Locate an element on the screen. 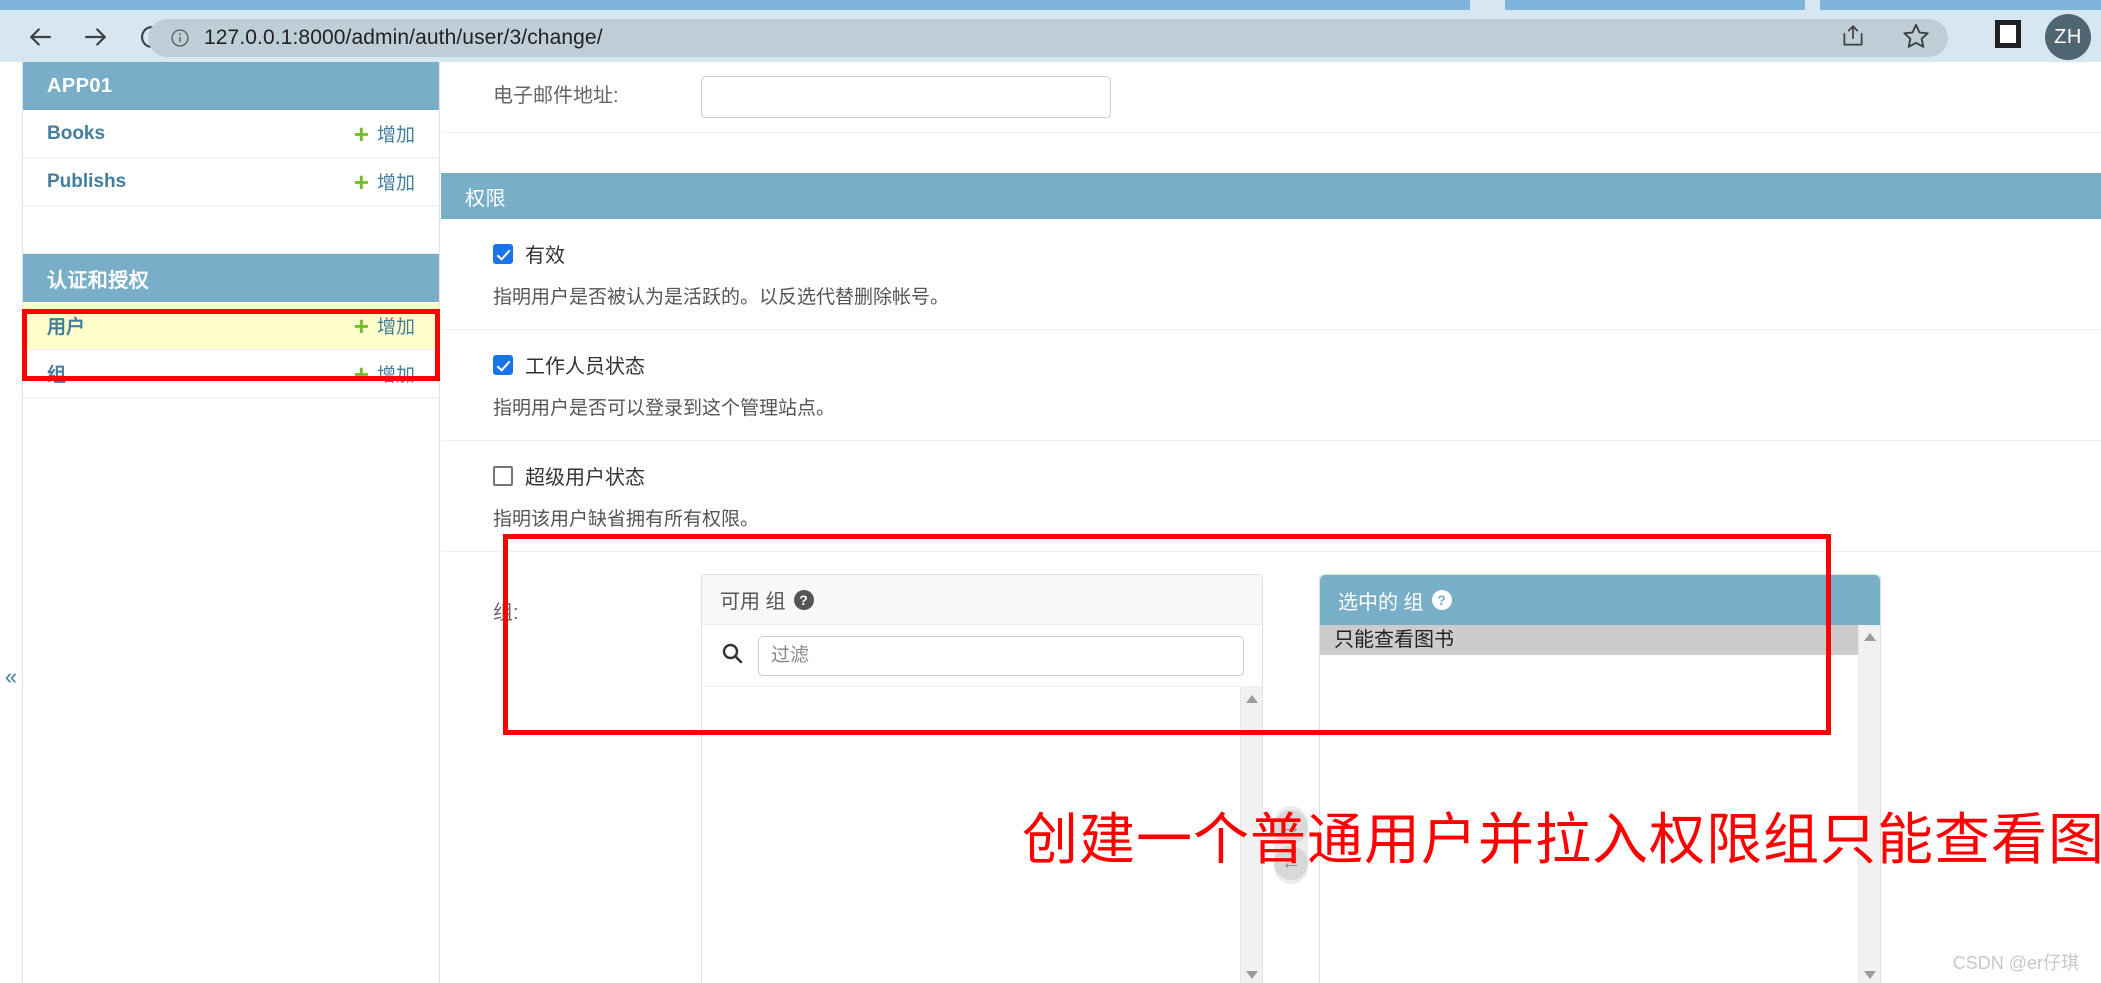  chosen-groups-header: 选中的 组 ? is located at coordinates (1600, 600).